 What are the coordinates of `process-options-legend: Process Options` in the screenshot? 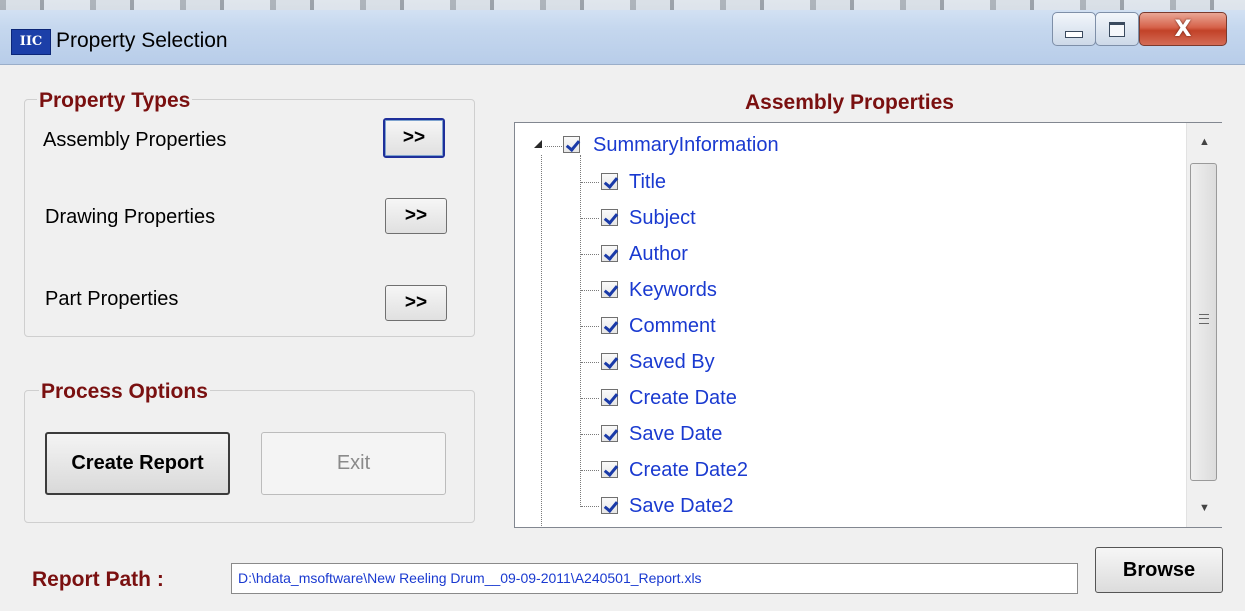 It's located at (124, 392).